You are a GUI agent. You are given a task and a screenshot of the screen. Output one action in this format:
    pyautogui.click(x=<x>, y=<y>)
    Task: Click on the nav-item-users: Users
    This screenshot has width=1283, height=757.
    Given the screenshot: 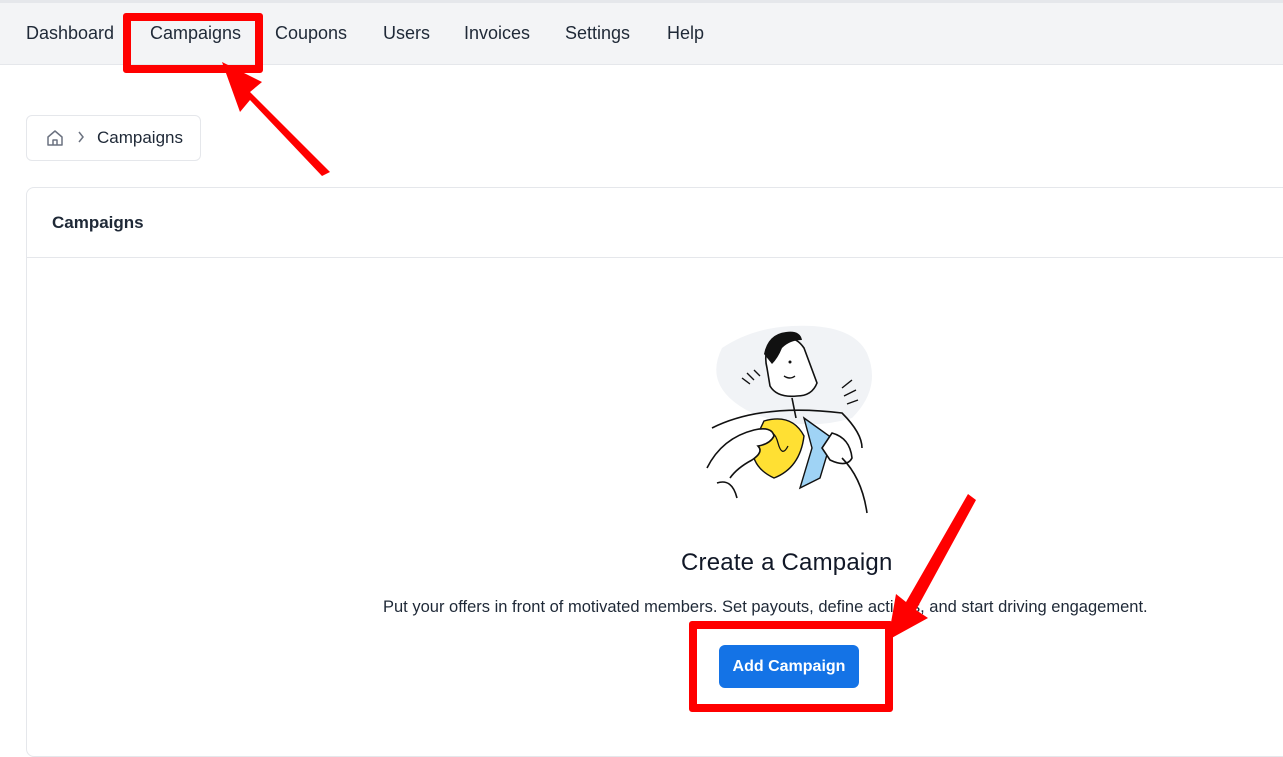 What is the action you would take?
    pyautogui.click(x=406, y=33)
    